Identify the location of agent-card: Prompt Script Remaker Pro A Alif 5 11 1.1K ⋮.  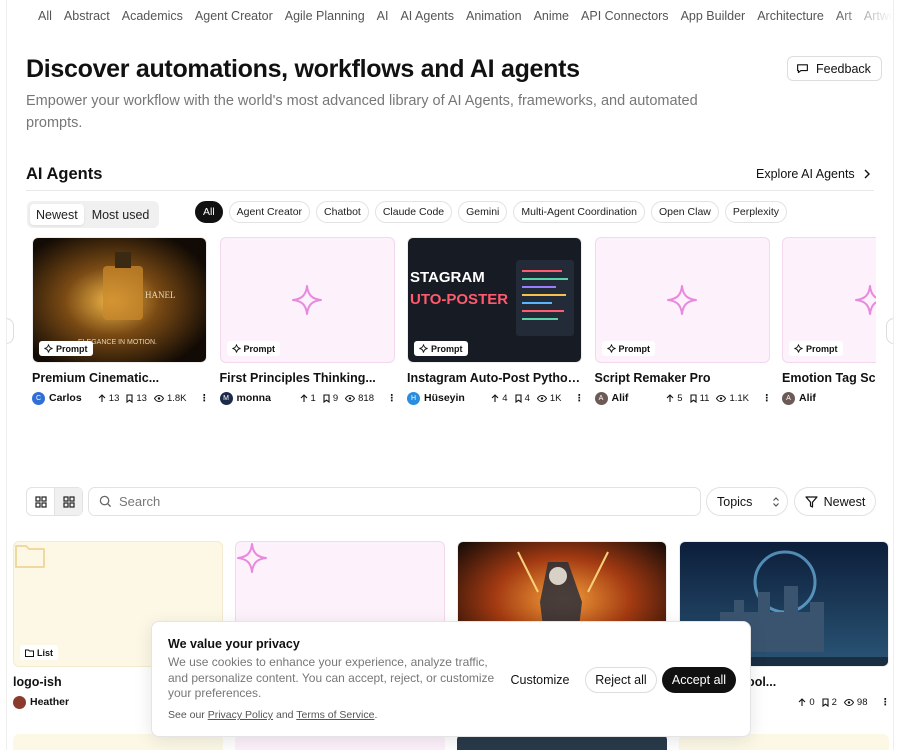
(682, 321).